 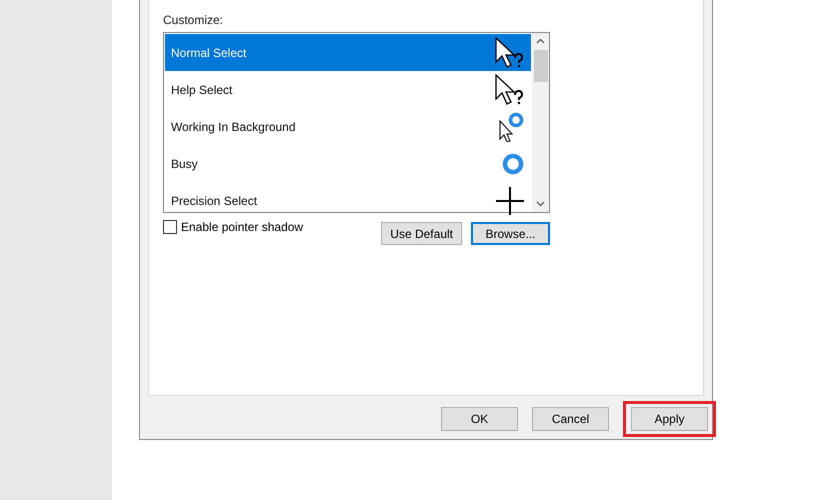 I want to click on customize-label: Customize:, so click(x=193, y=20).